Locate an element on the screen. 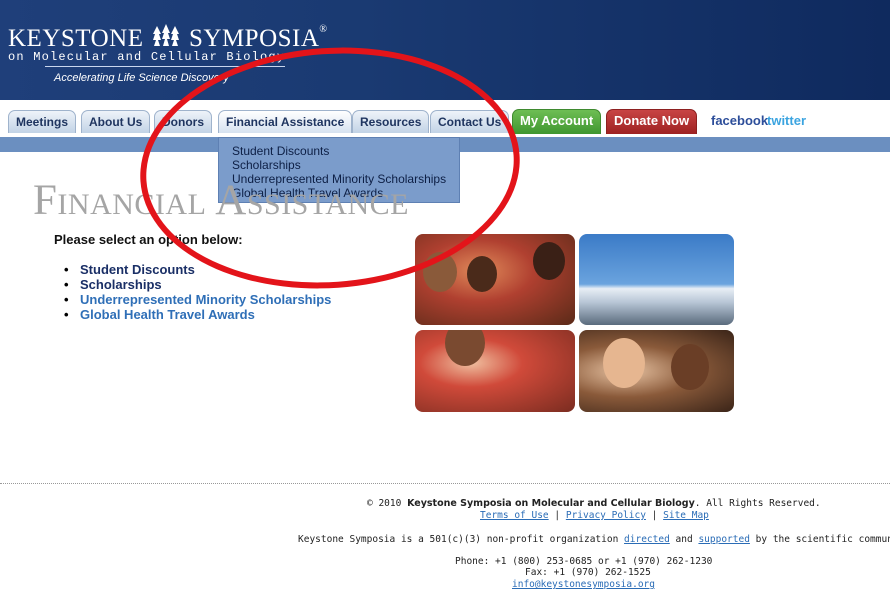 Image resolution: width=890 pixels, height=598 pixels. privacy-link: Privacy Policy is located at coordinates (606, 515).